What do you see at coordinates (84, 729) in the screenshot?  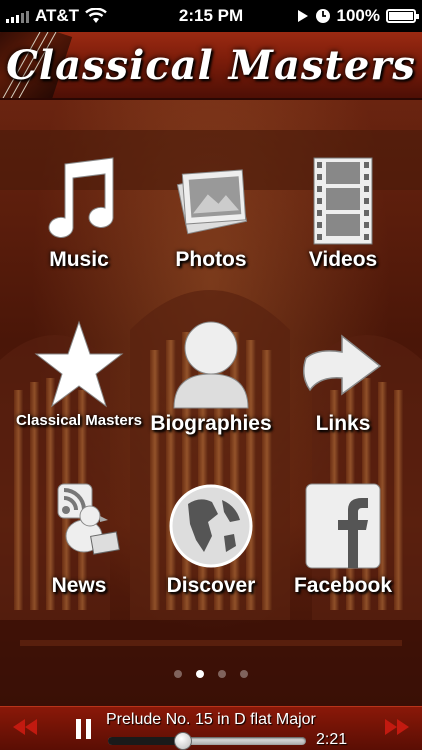 I see `pause-button` at bounding box center [84, 729].